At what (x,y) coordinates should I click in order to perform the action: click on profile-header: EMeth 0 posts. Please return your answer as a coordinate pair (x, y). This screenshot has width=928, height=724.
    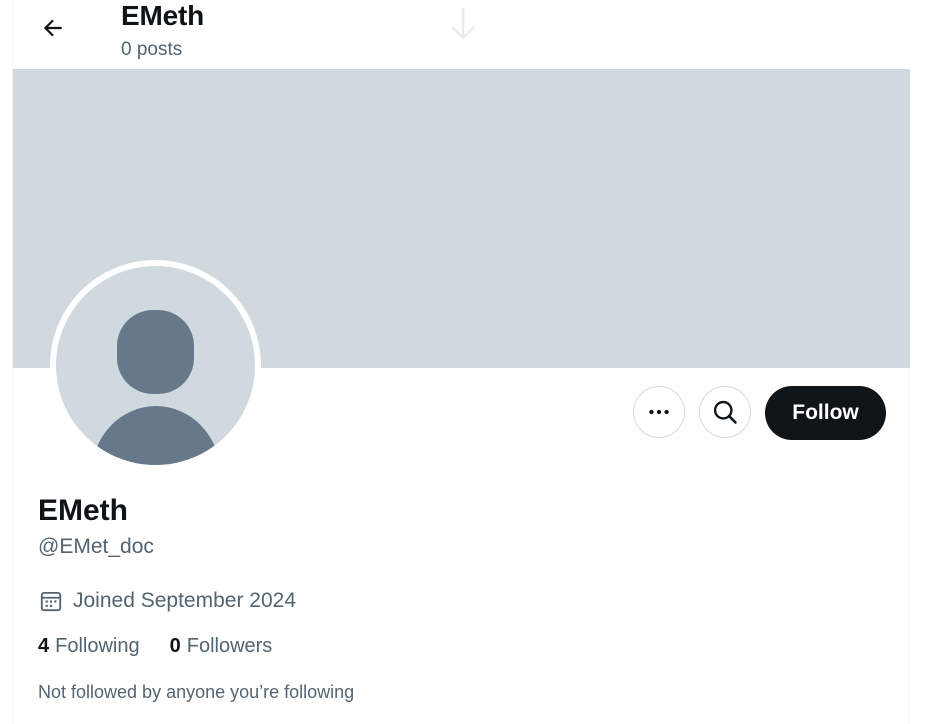
    Looking at the image, I should click on (461, 34).